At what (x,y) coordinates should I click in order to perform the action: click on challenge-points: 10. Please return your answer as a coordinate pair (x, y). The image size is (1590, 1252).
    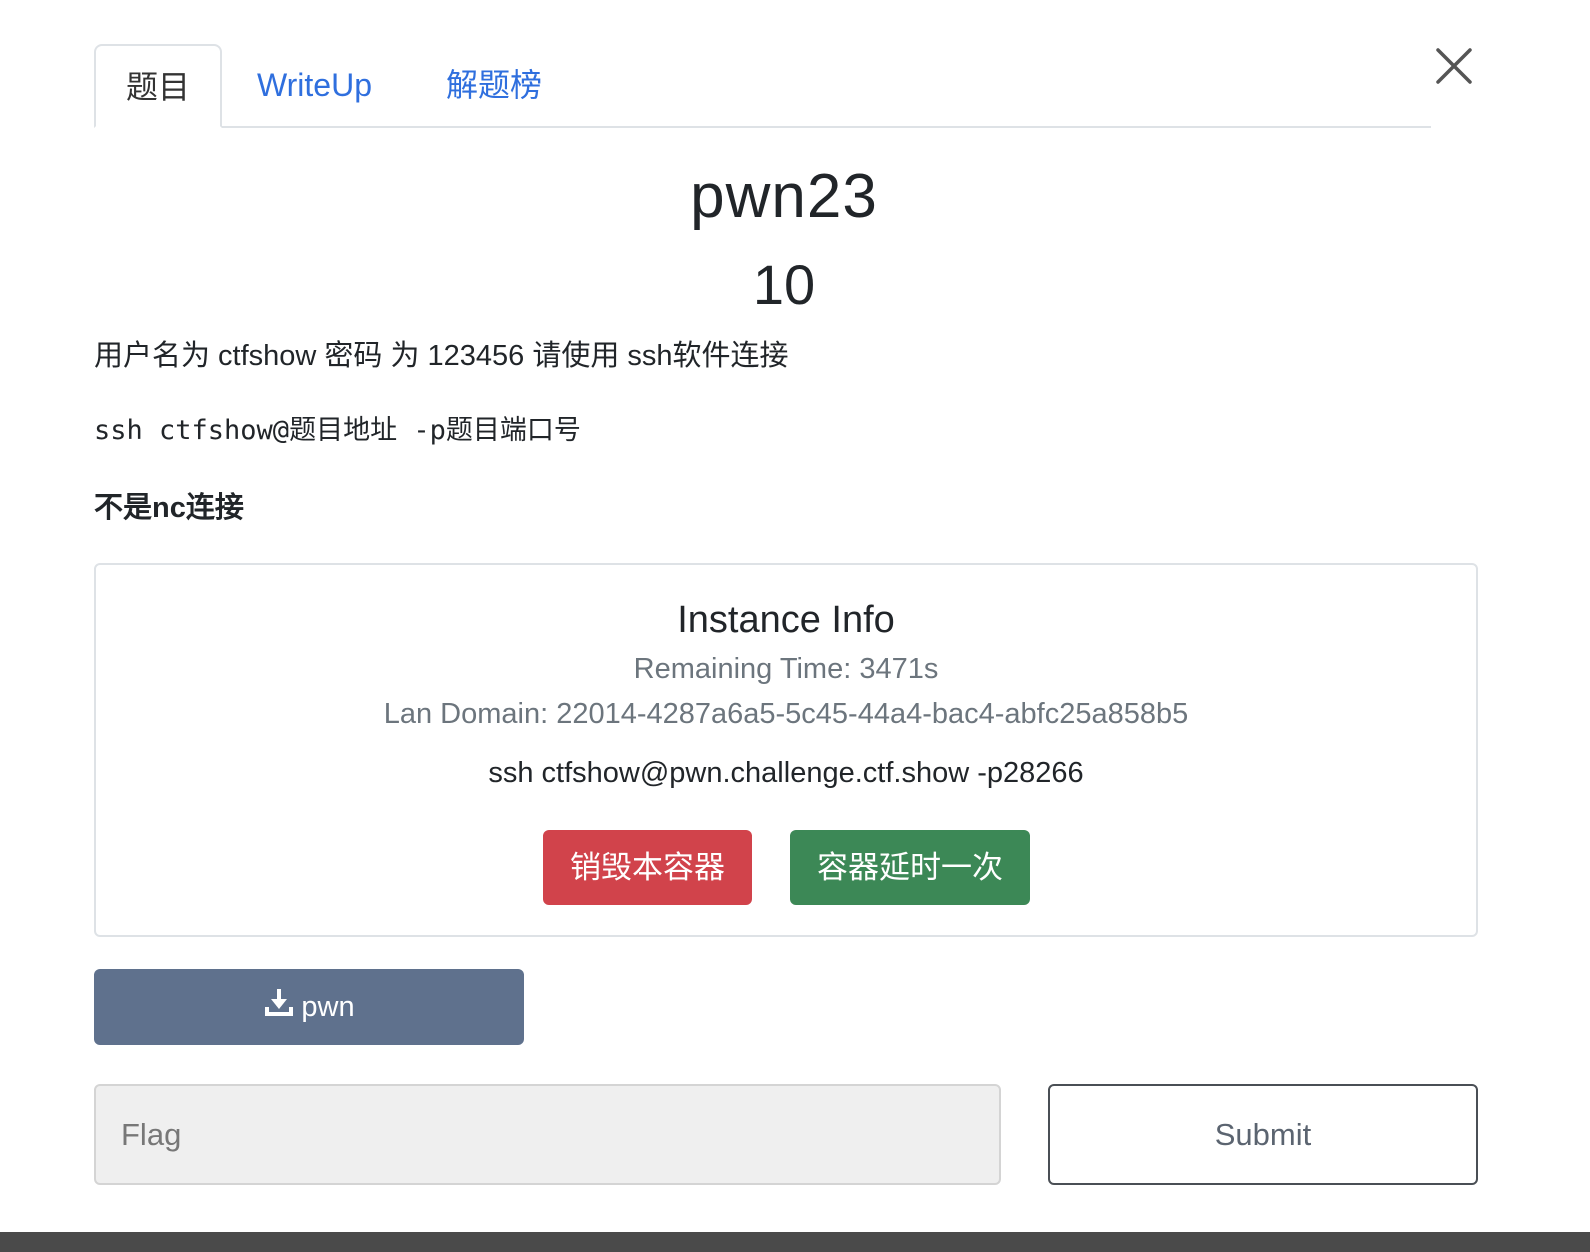
    Looking at the image, I should click on (784, 284).